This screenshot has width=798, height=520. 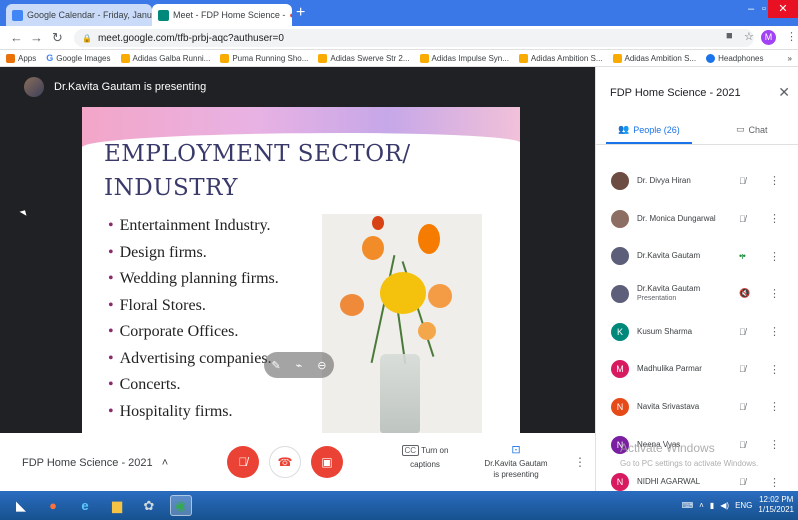 I want to click on internet-explorer-icon: e, so click(x=85, y=505).